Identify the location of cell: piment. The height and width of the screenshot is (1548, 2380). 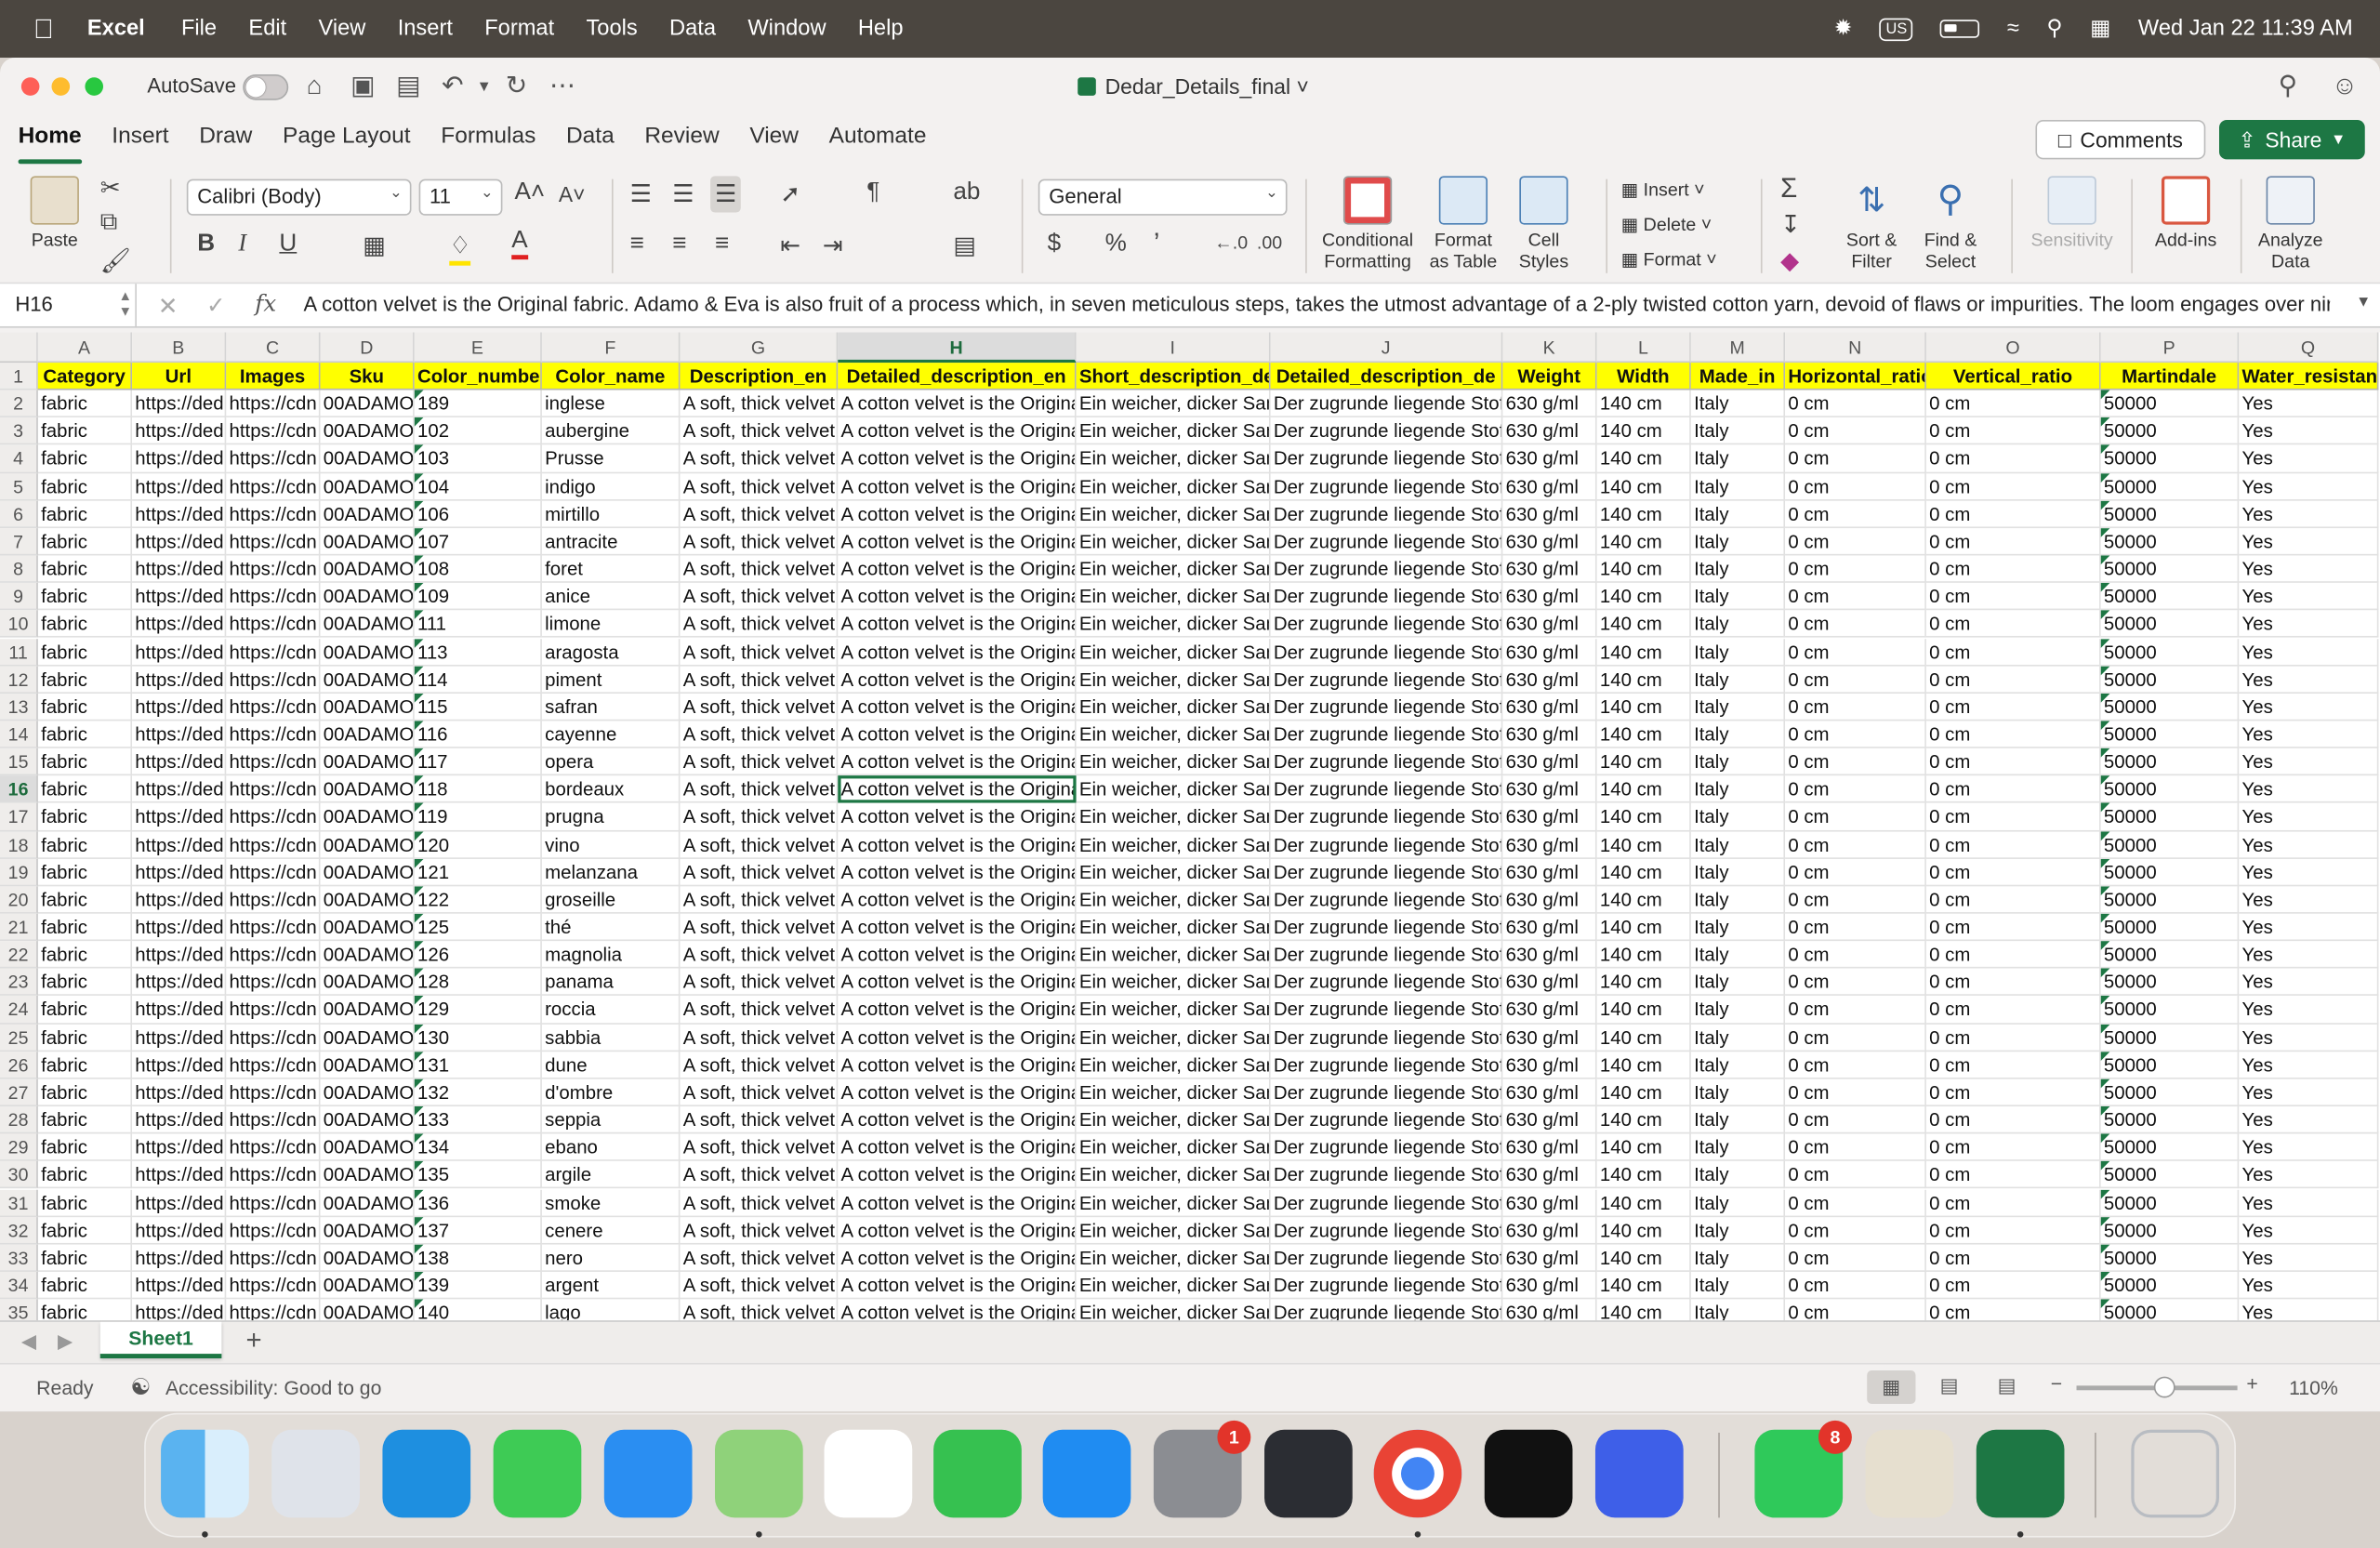
(611, 680).